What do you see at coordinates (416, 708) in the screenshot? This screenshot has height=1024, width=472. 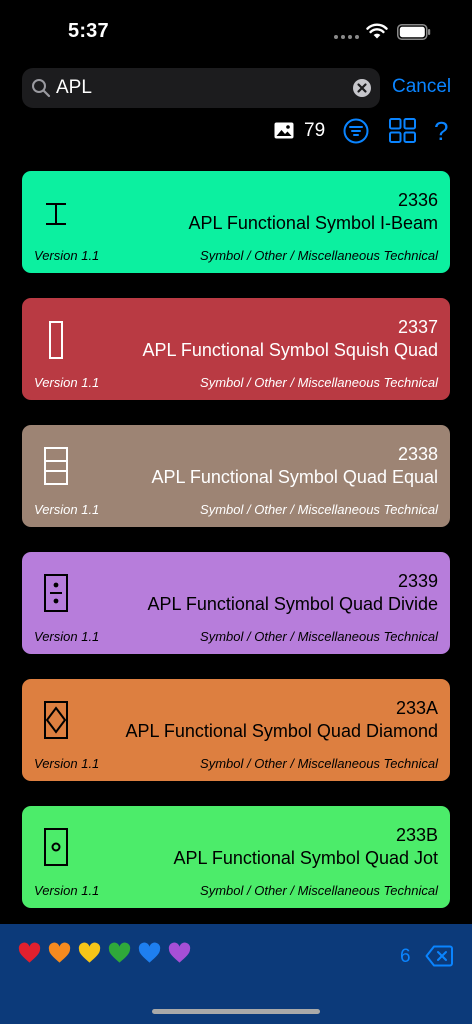 I see `card-code: 233A` at bounding box center [416, 708].